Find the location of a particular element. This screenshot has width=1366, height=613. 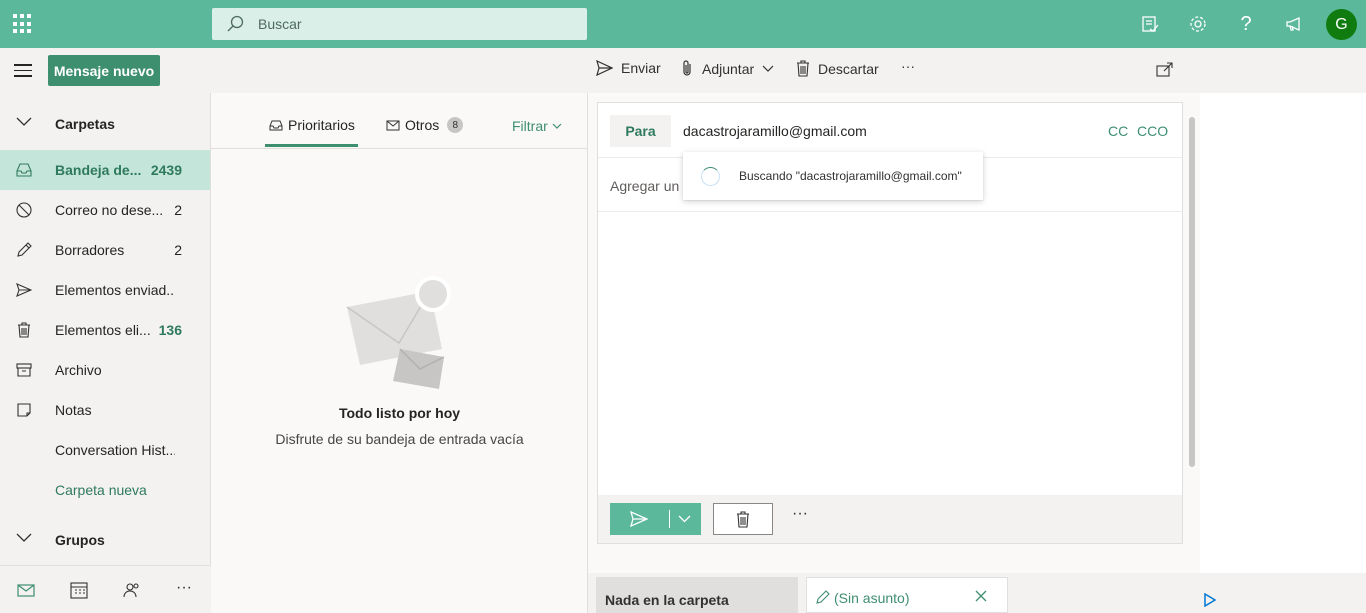

to-button: Para is located at coordinates (640, 131).